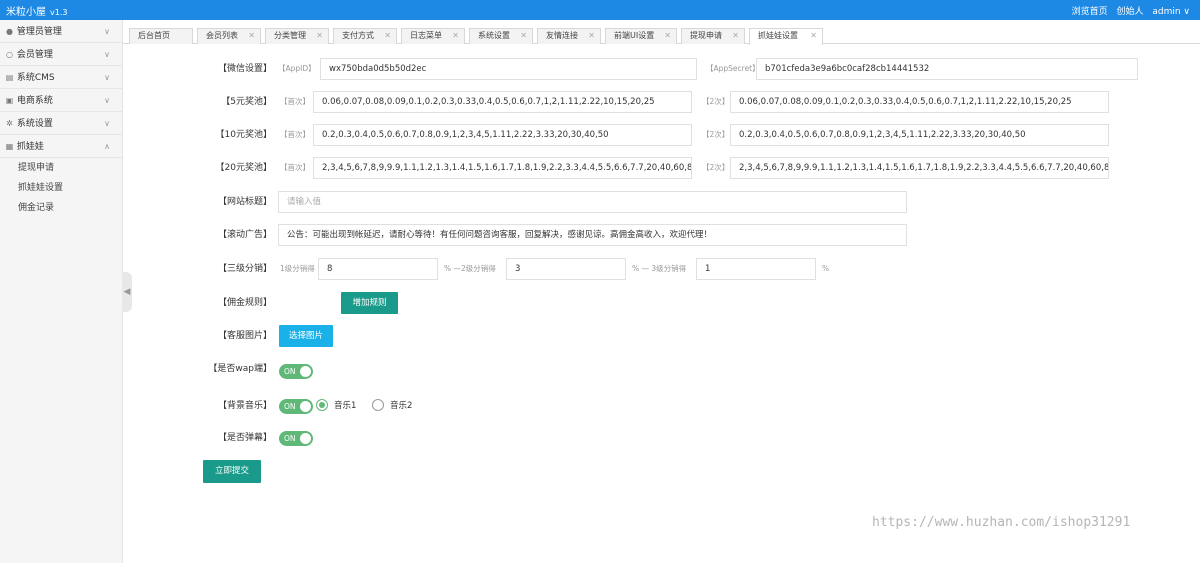  Describe the element at coordinates (232, 471) in the screenshot. I see `submit-button: 立即提交` at that location.